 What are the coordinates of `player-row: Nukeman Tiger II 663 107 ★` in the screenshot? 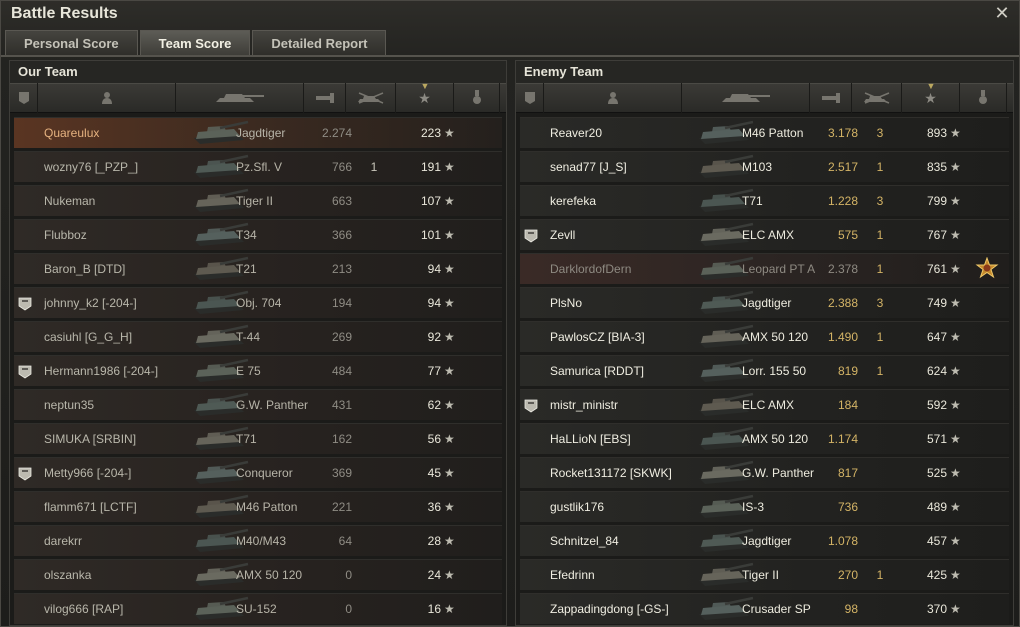 It's located at (258, 200).